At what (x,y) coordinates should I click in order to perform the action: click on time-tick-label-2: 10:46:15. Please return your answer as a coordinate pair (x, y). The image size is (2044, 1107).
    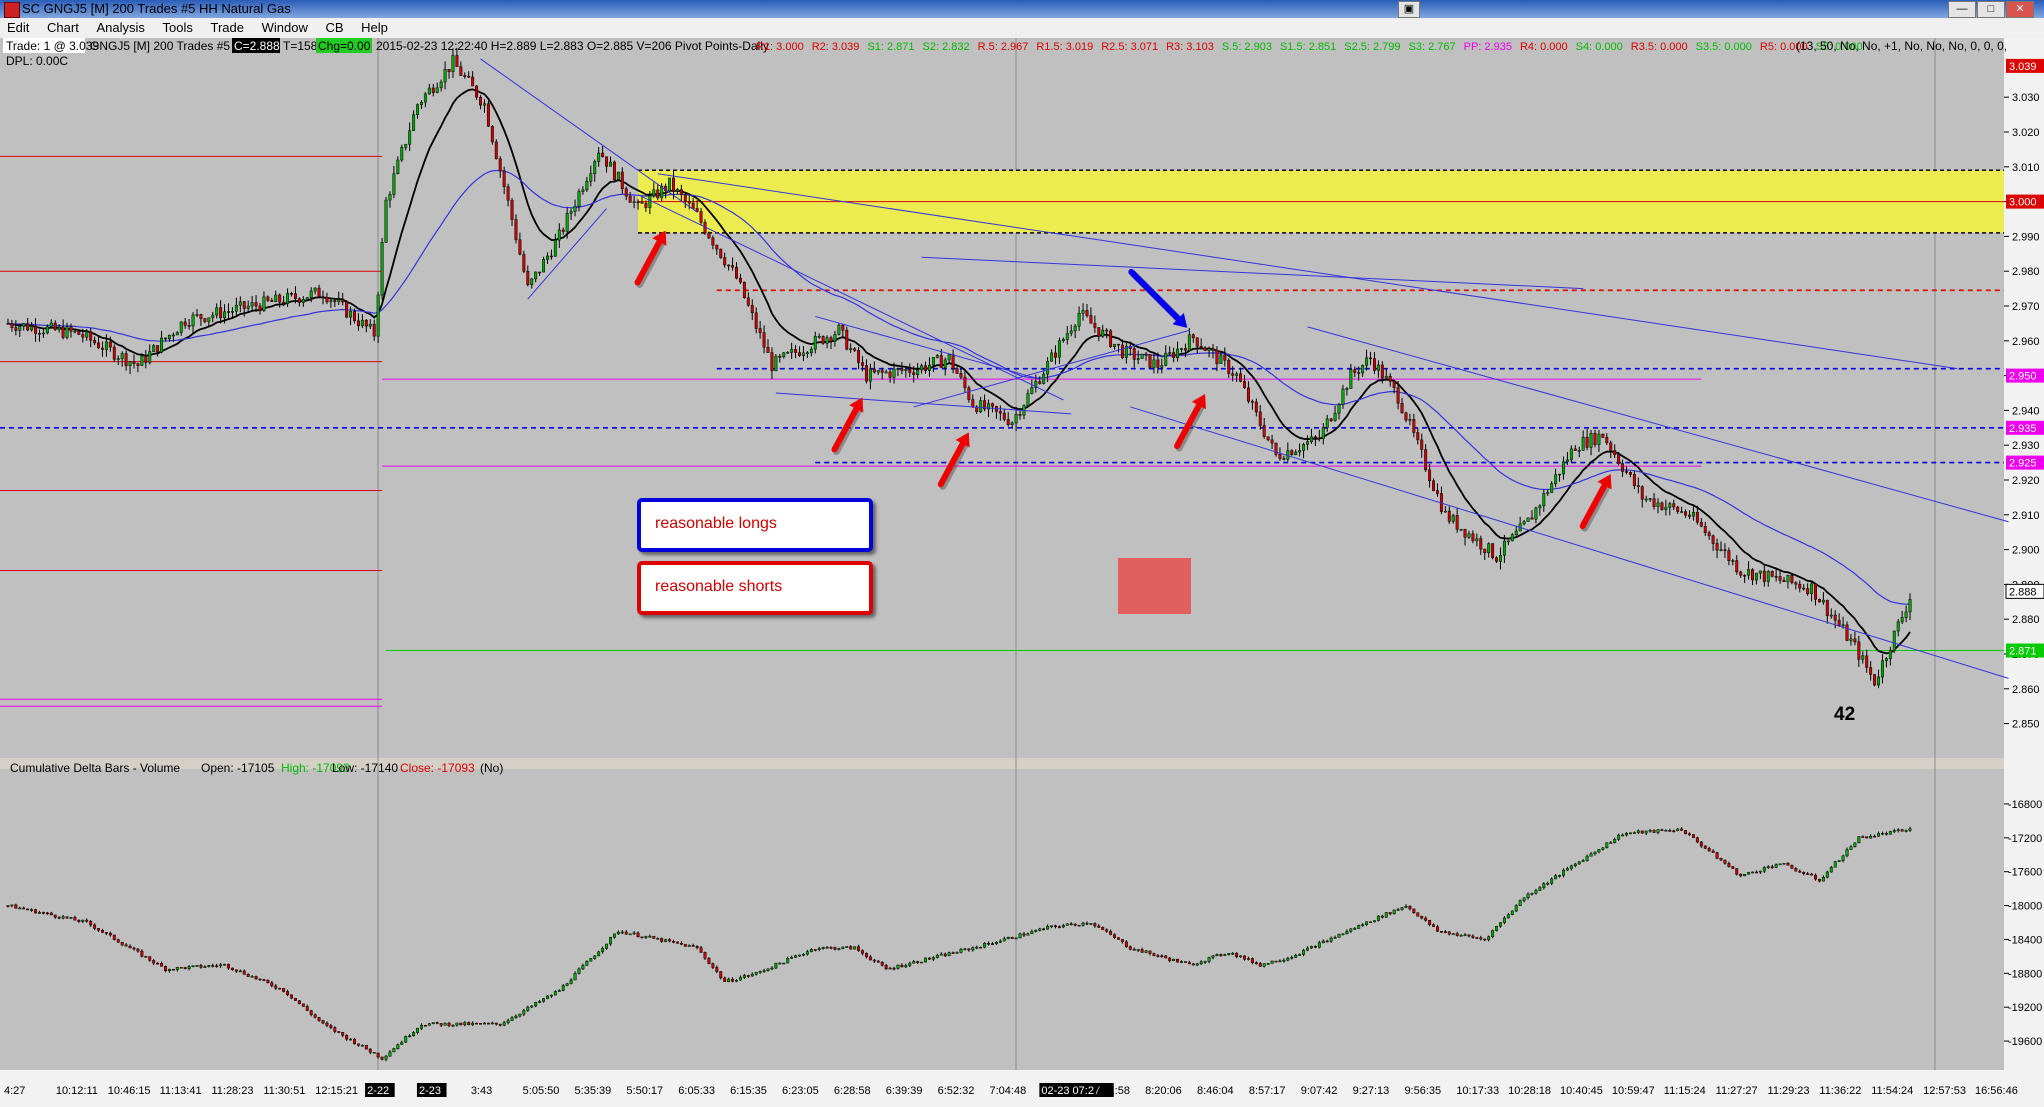
    Looking at the image, I should click on (129, 1091).